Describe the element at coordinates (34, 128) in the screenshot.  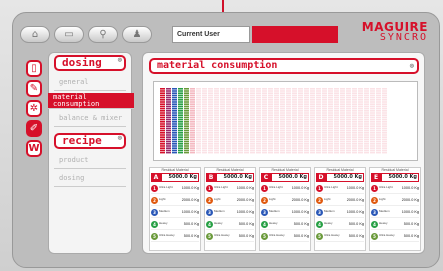
I see `tools-icon: ✐` at that location.